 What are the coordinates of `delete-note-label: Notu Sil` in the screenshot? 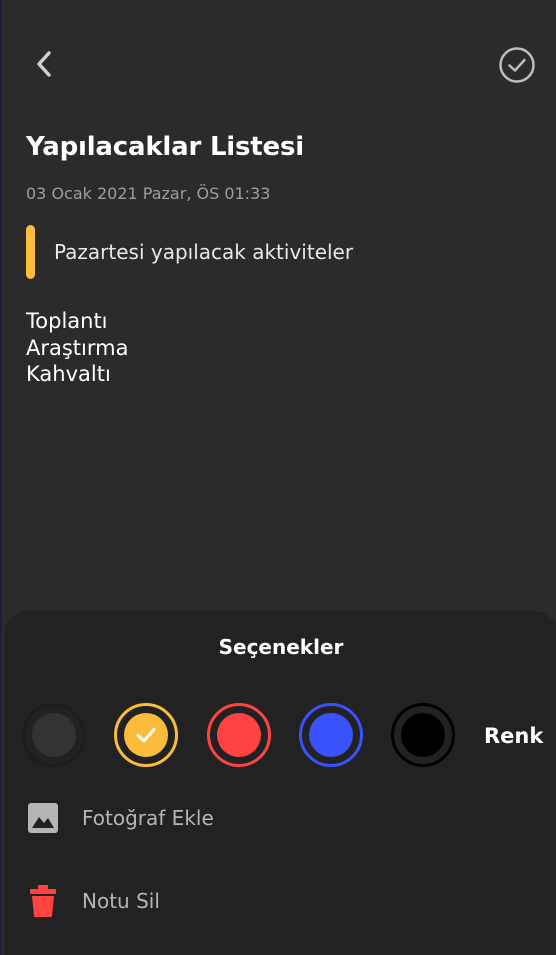 It's located at (121, 901).